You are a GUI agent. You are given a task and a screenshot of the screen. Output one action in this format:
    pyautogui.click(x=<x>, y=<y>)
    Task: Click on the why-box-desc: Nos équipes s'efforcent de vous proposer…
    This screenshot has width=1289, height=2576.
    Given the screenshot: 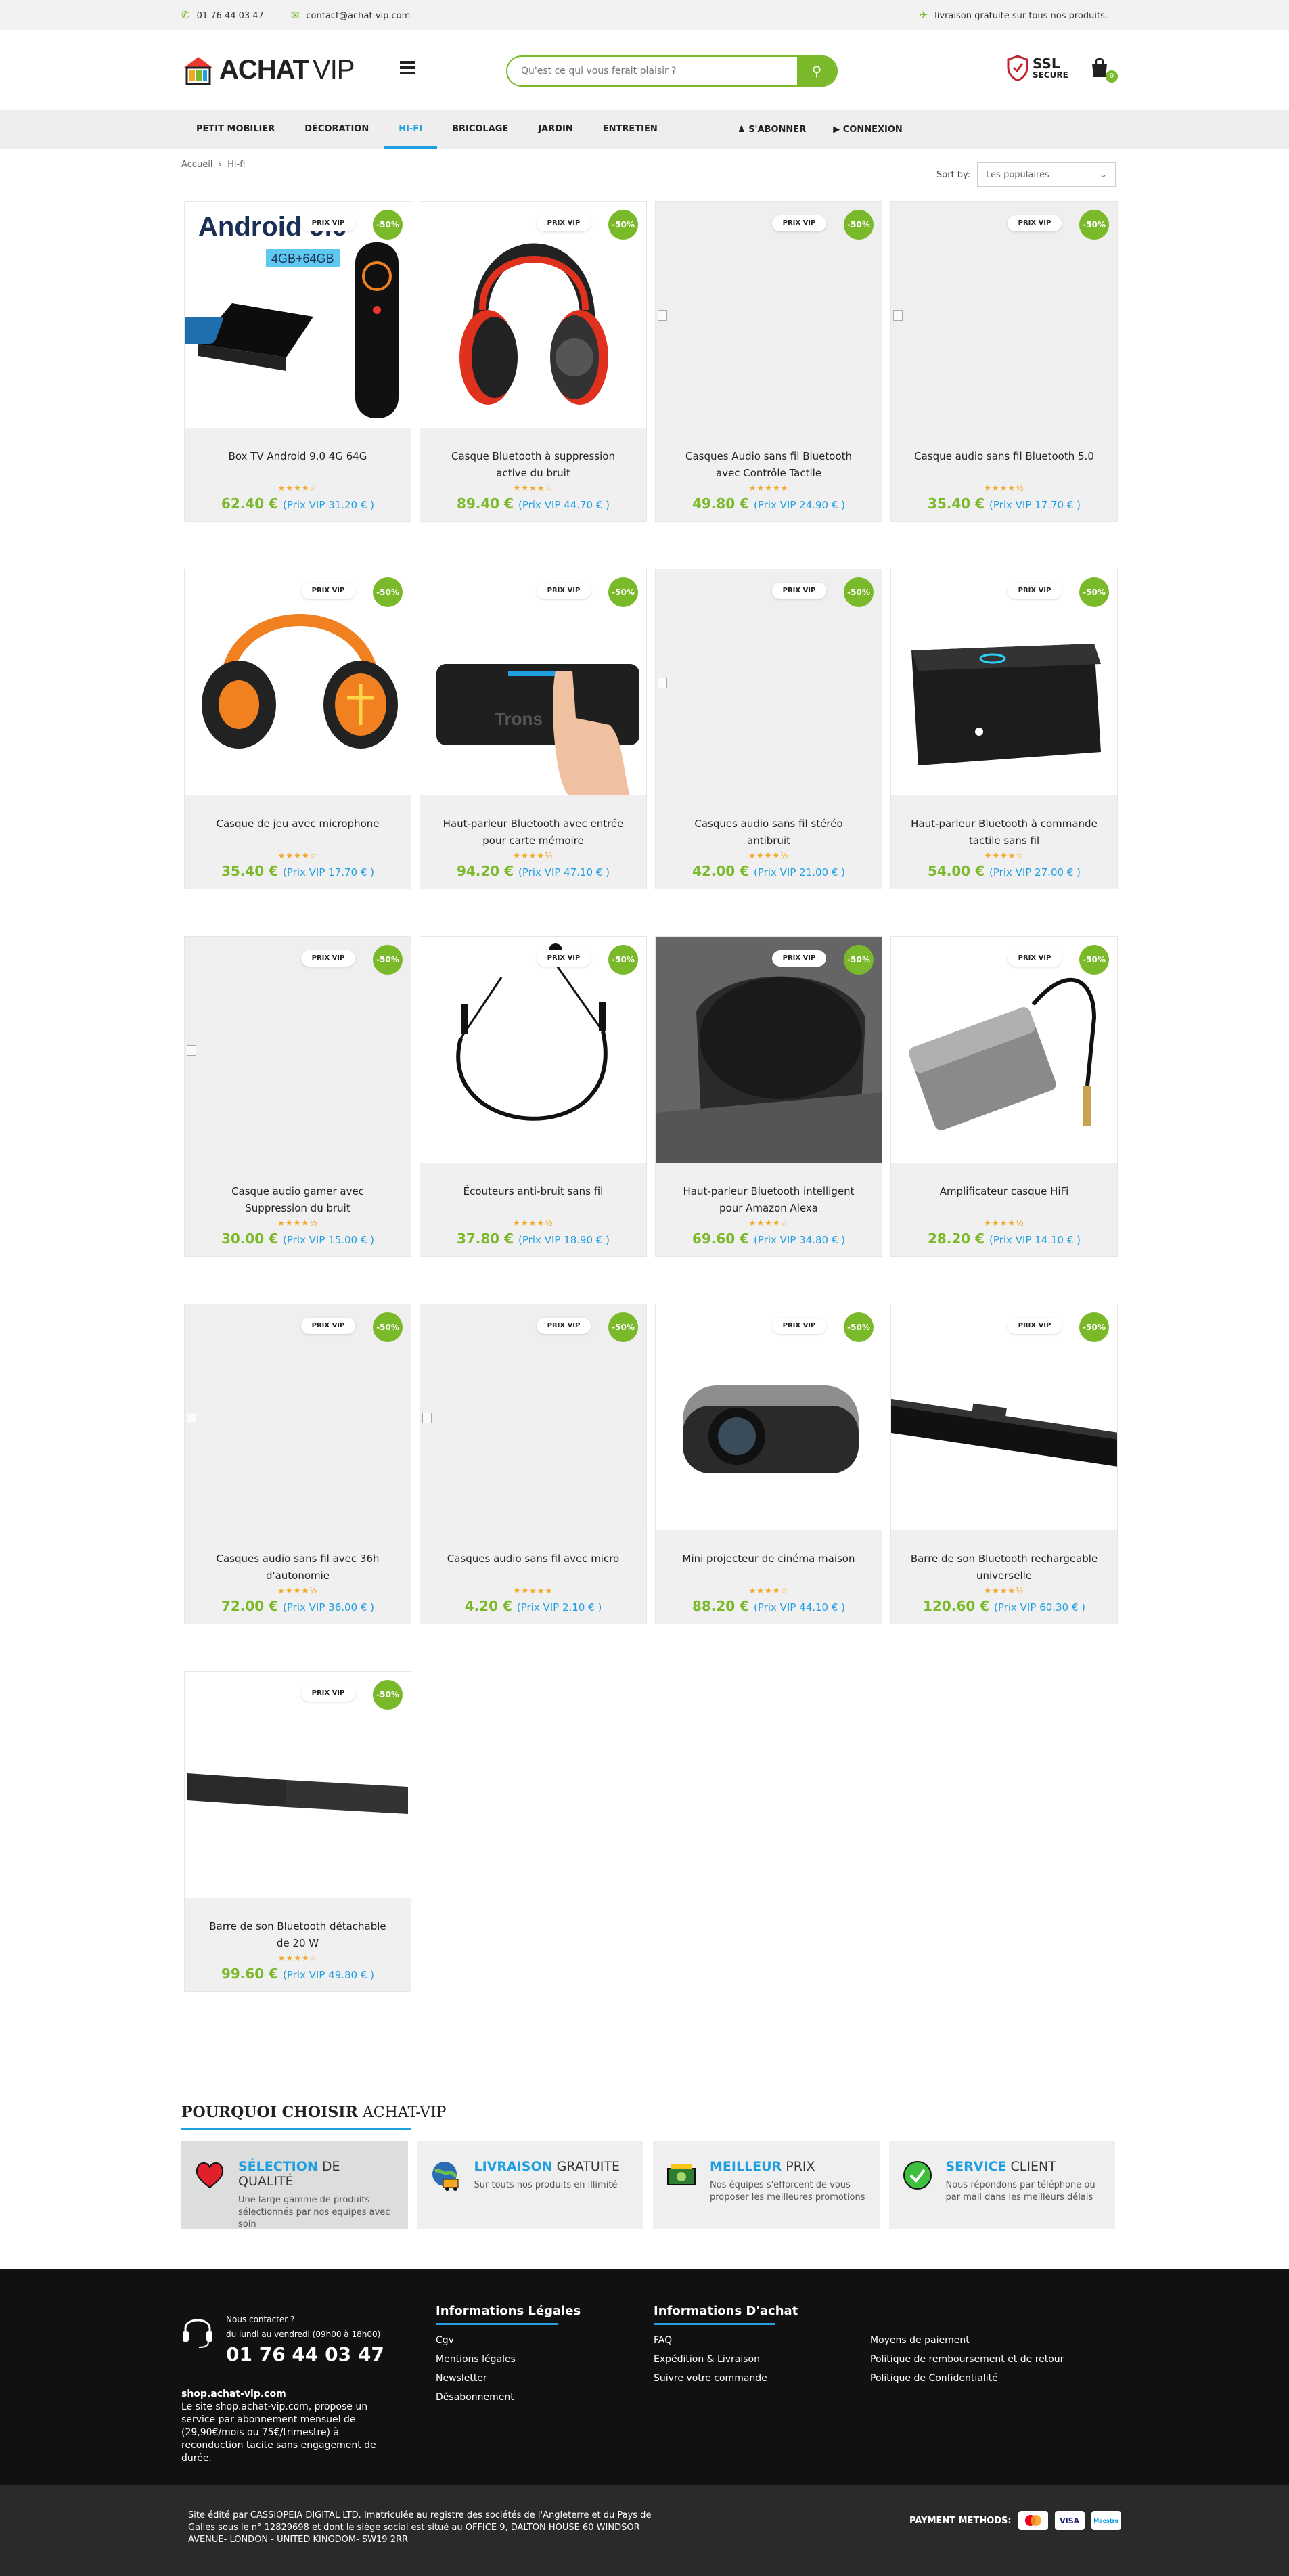 What is the action you would take?
    pyautogui.click(x=787, y=2191)
    